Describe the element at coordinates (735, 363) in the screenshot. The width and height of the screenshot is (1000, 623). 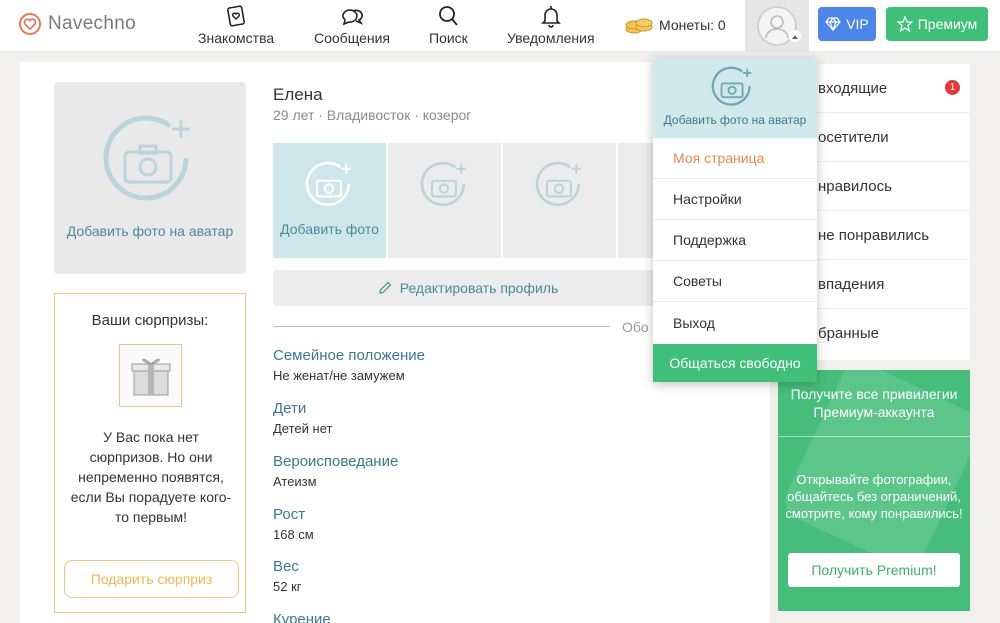
I see `chat-freely-button: Общаться свободно` at that location.